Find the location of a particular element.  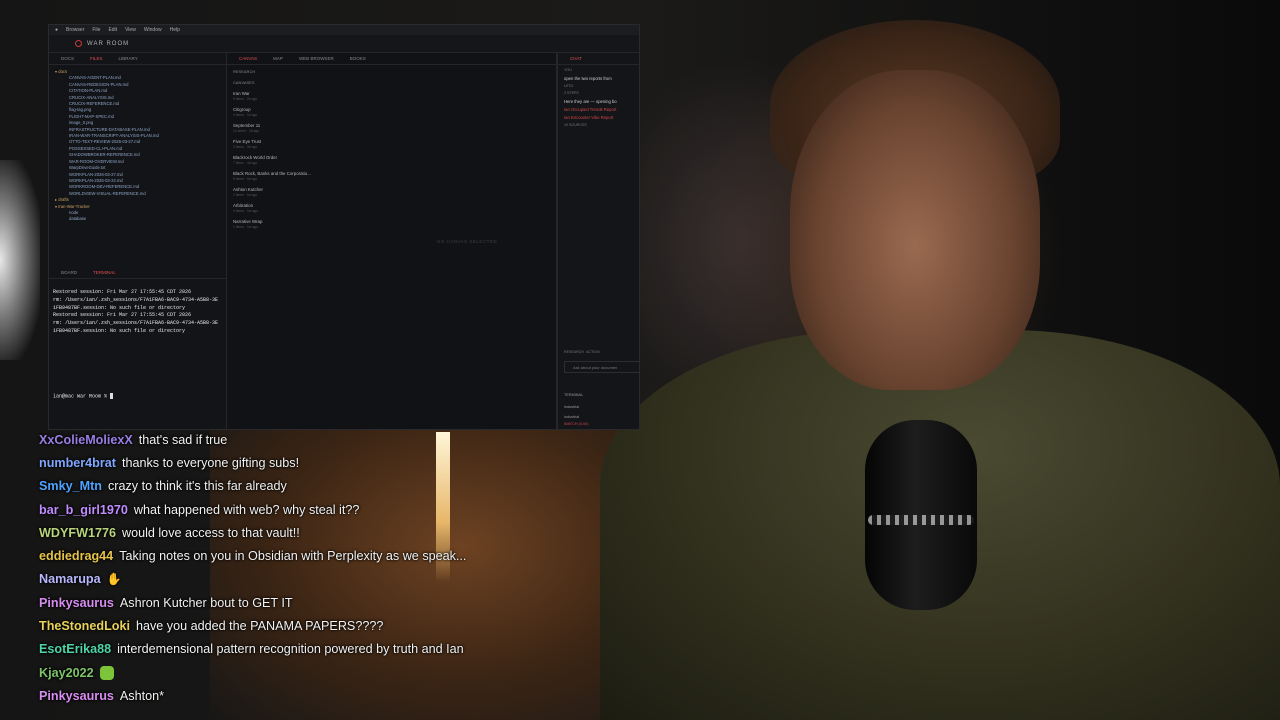

chat-modes: RESEARCH ACTION is located at coordinates (582, 352).